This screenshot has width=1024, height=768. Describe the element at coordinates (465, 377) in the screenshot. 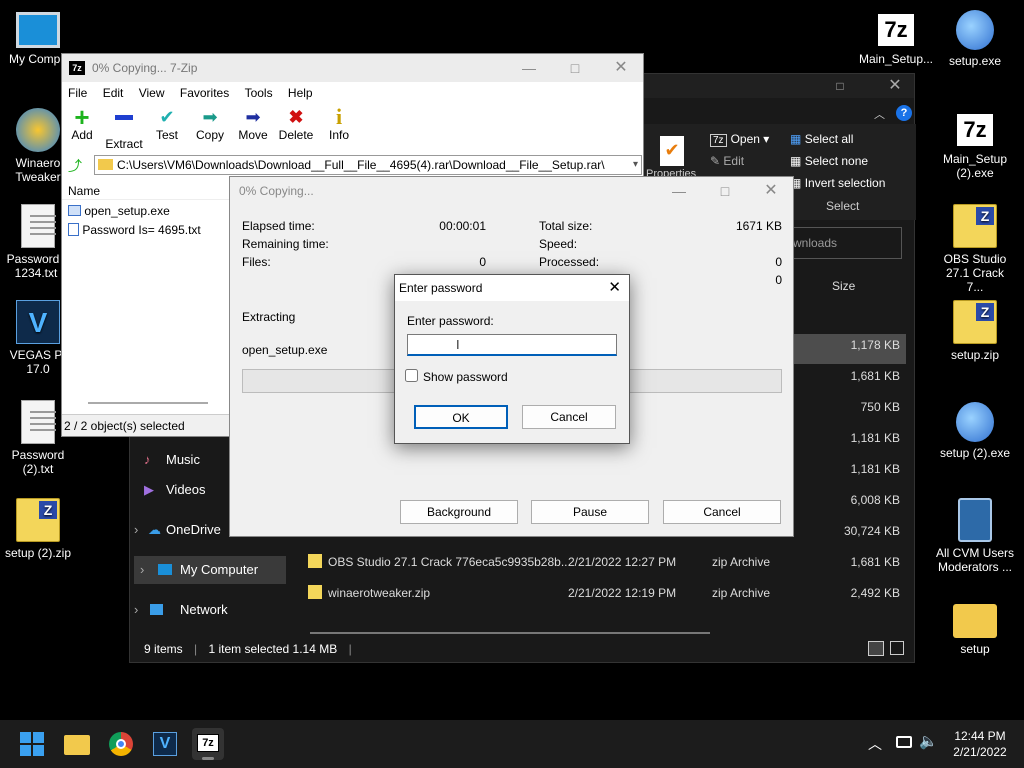

I see `show-password-label: Show password` at that location.